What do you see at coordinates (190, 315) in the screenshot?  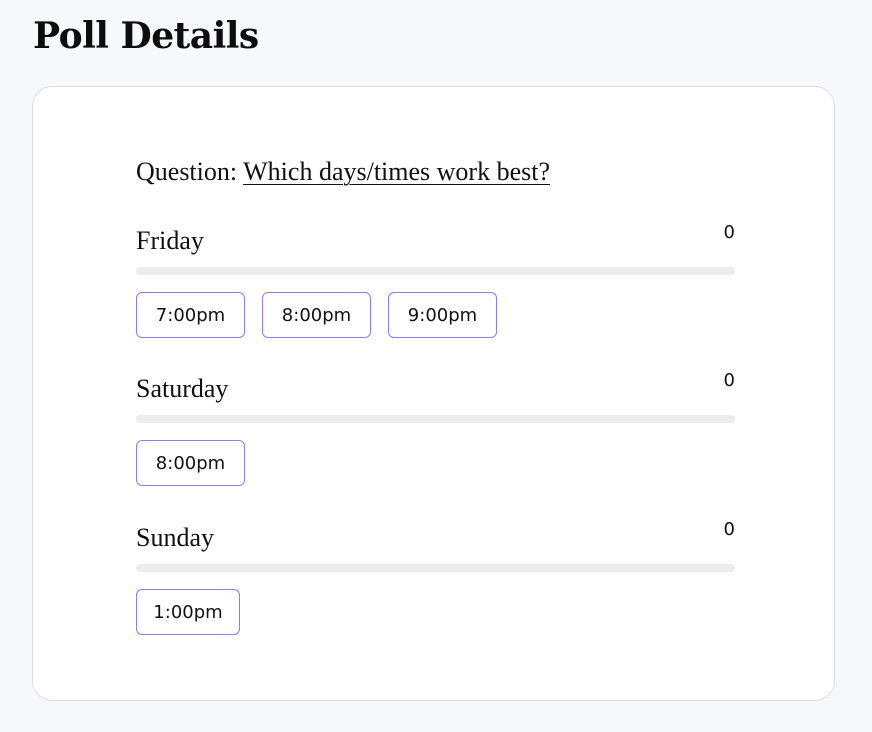 I see `time-slot-button: 7:00pm` at bounding box center [190, 315].